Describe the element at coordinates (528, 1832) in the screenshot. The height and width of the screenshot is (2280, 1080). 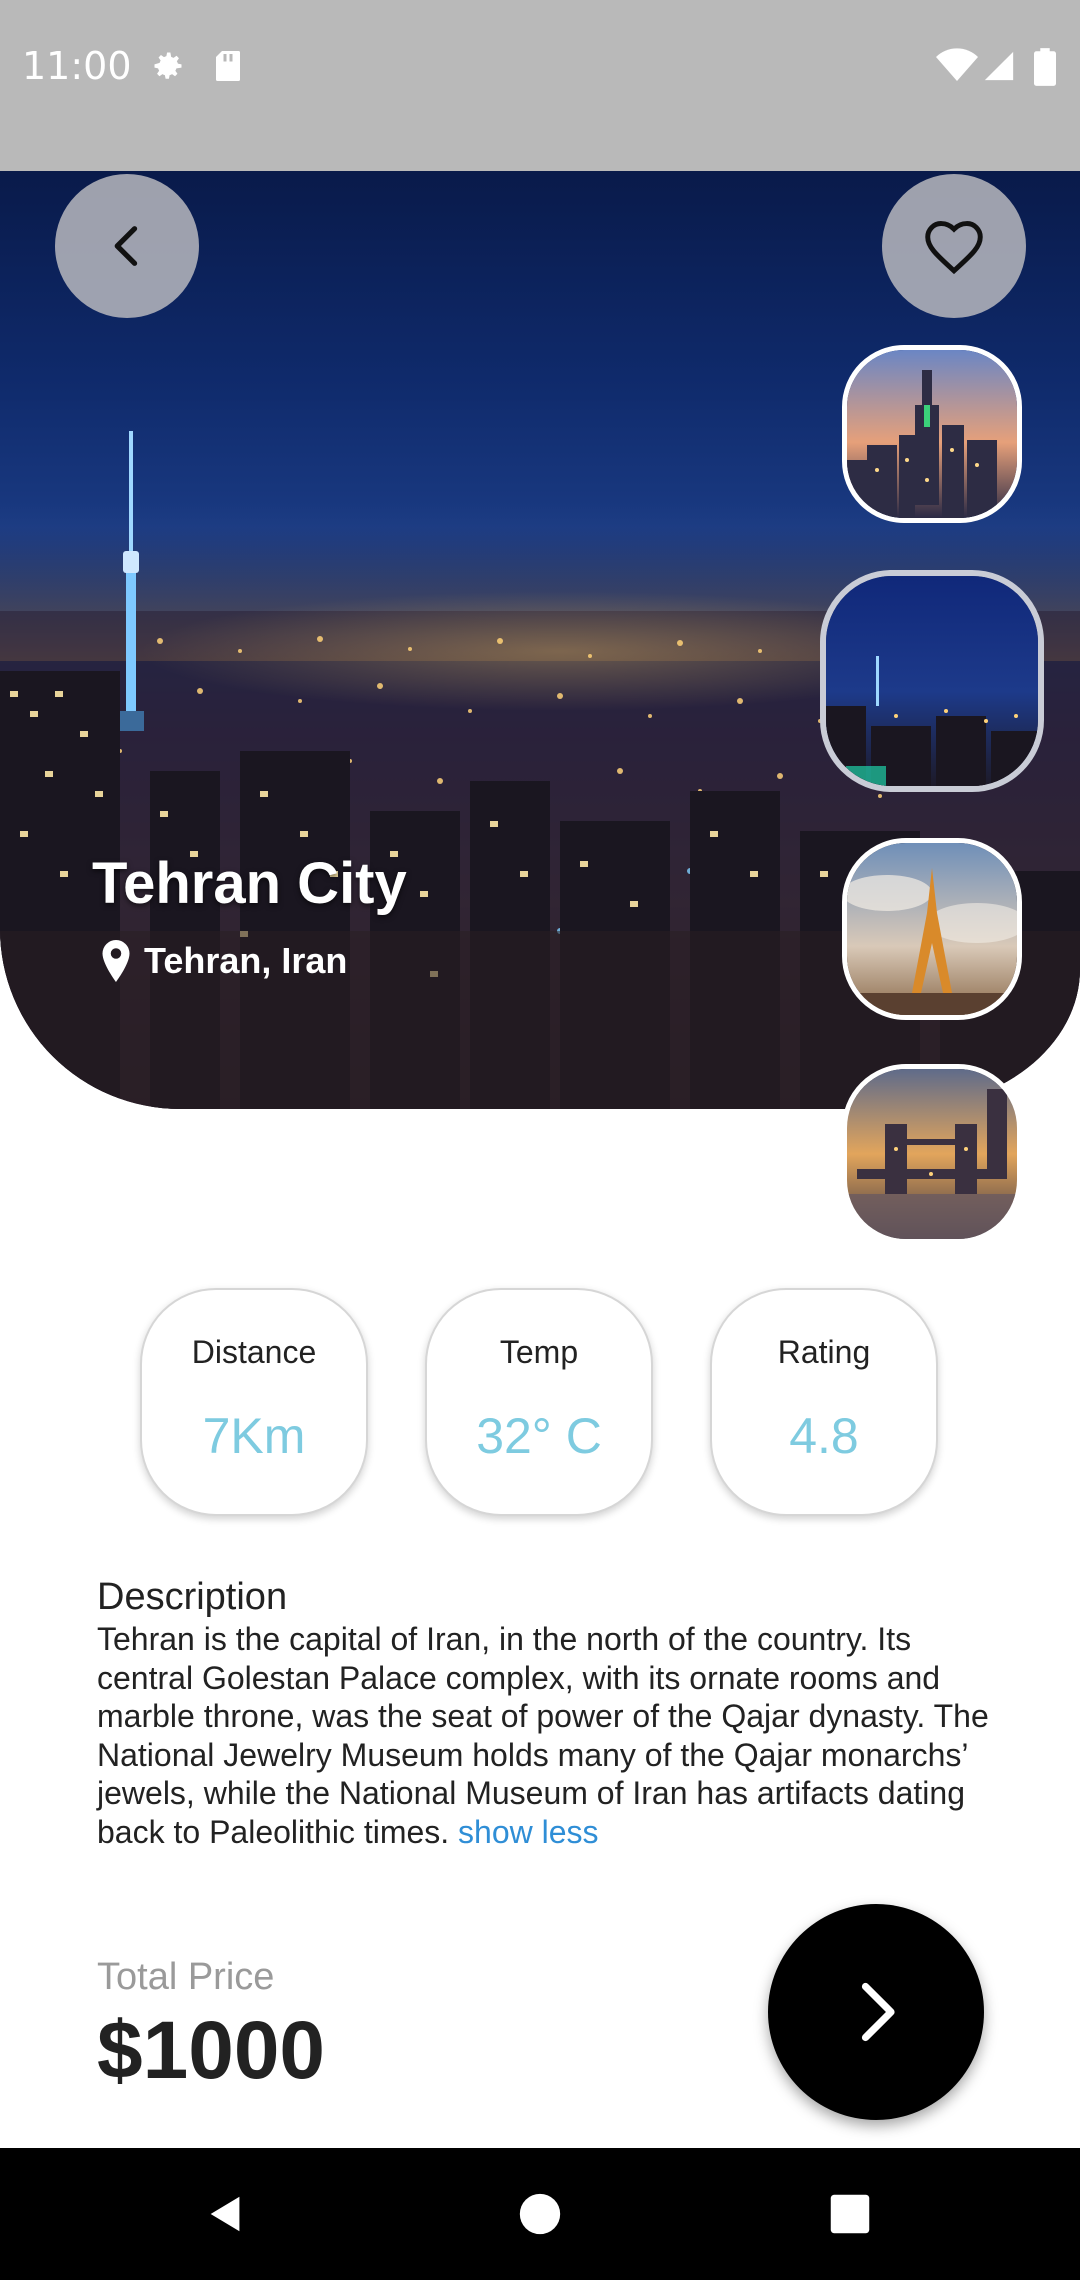
I see `show-less-link: show less` at that location.